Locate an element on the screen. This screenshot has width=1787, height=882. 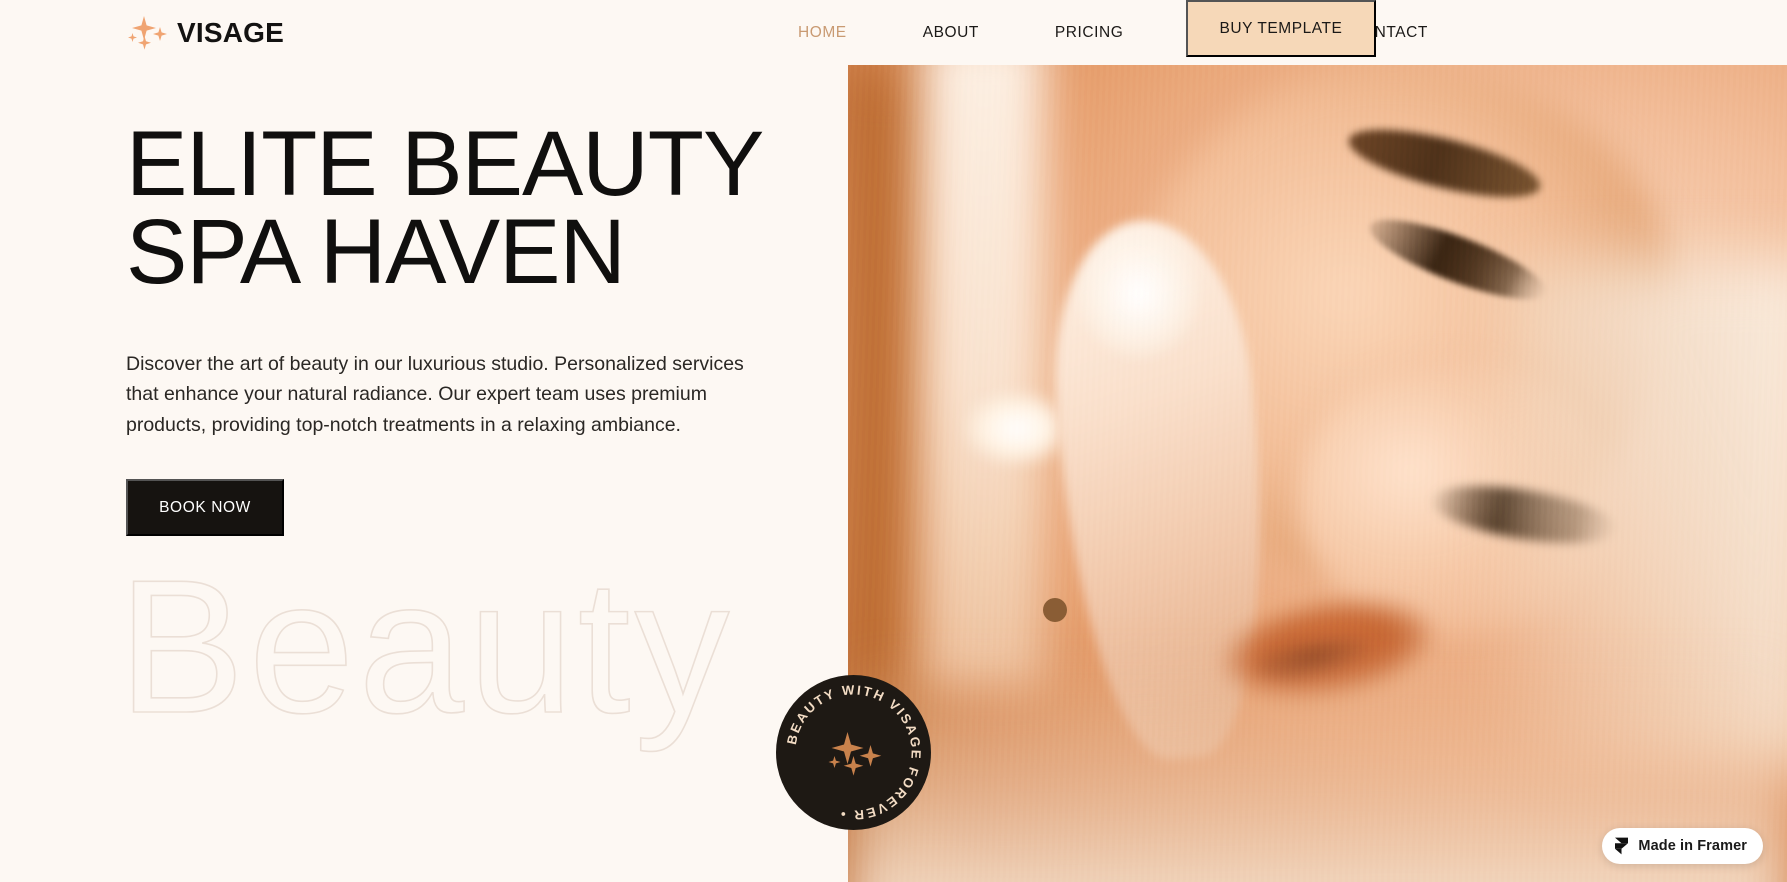
rotating-seal-badge: BEAUTY WITH VISAGE FOREVER • is located at coordinates (853, 752).